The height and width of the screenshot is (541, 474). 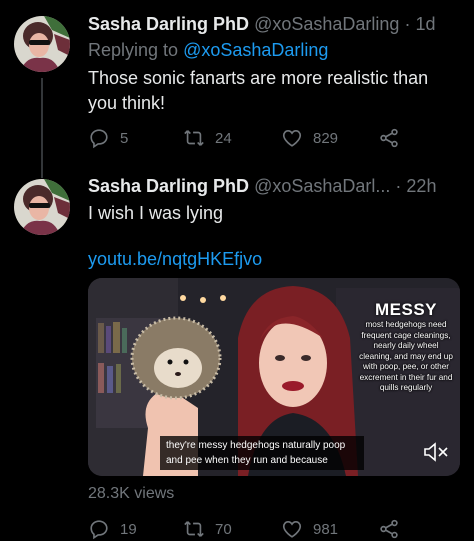 I want to click on caption-line-1: they're messy hedgehogs naturally poop, so click(x=256, y=445).